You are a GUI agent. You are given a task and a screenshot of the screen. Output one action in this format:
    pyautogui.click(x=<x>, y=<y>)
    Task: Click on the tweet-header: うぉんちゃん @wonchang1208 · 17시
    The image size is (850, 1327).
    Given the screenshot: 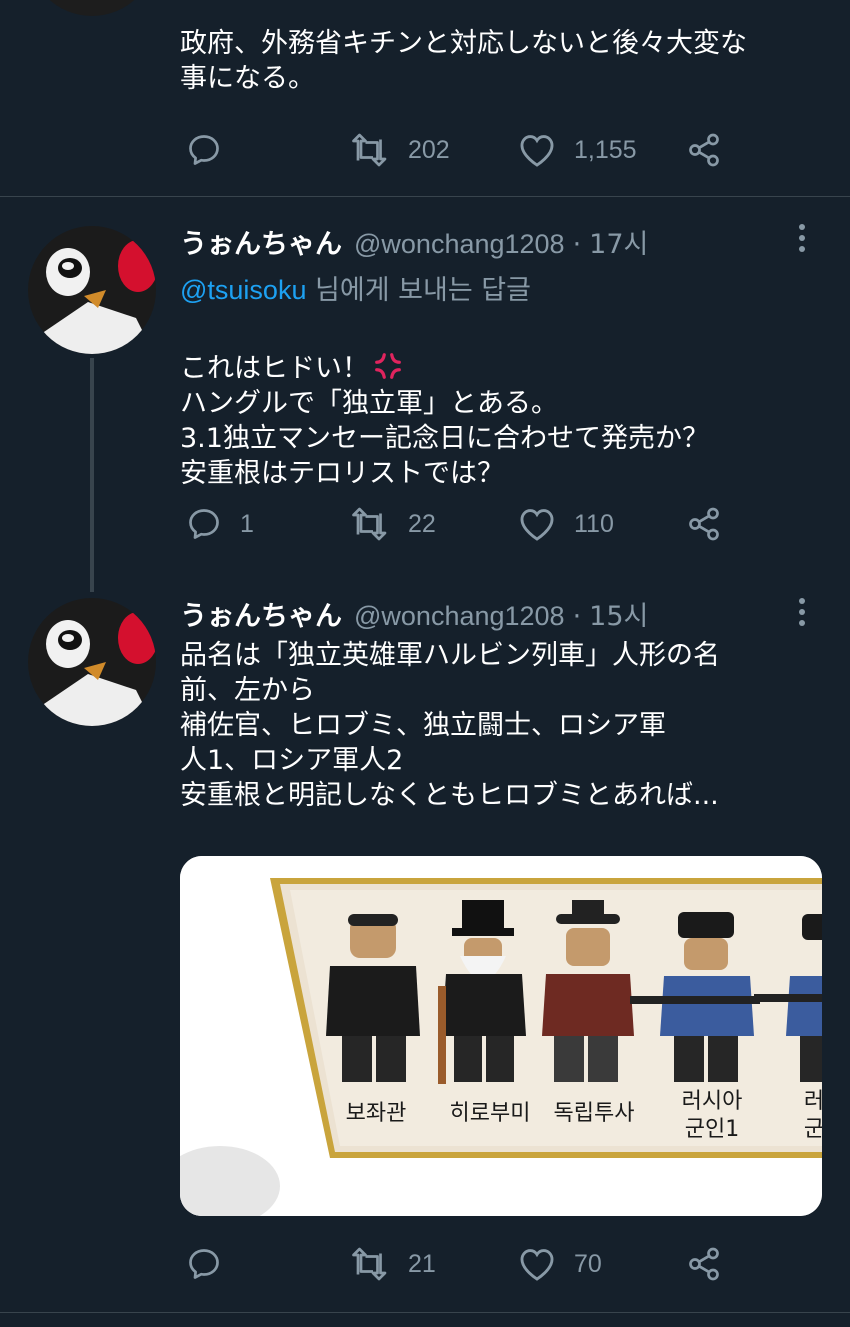 What is the action you would take?
    pyautogui.click(x=414, y=241)
    